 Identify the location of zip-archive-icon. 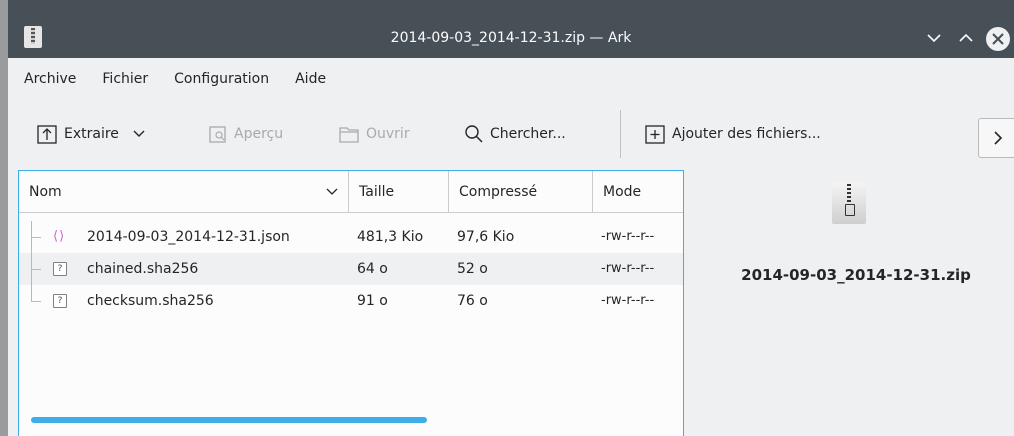
(849, 203).